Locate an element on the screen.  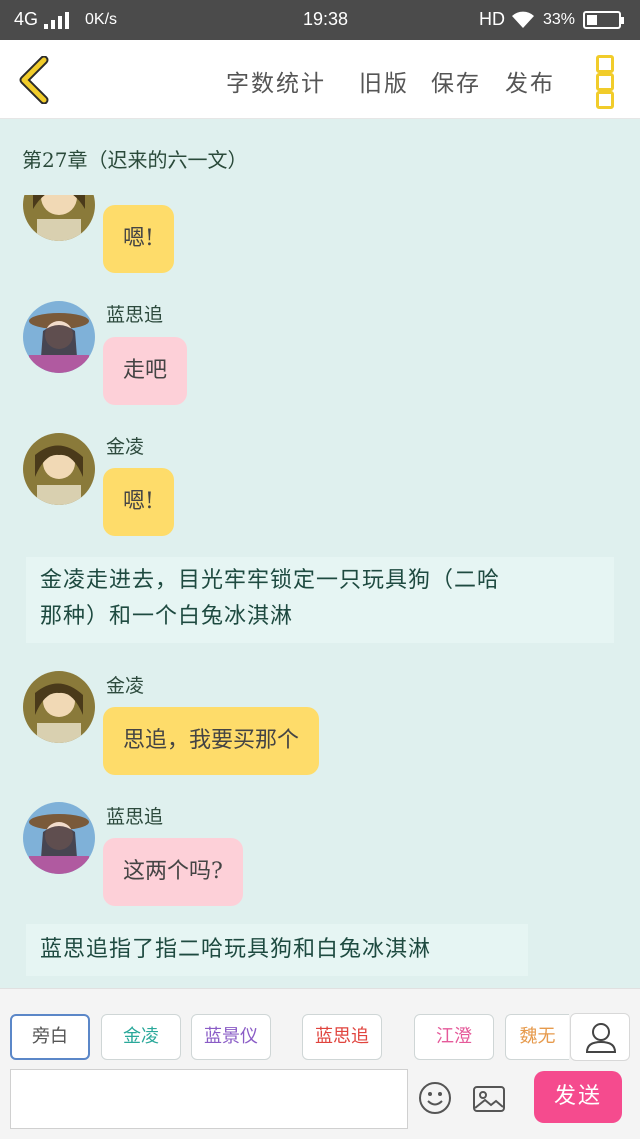
chat-bubble: 这两个吗? is located at coordinates (173, 872).